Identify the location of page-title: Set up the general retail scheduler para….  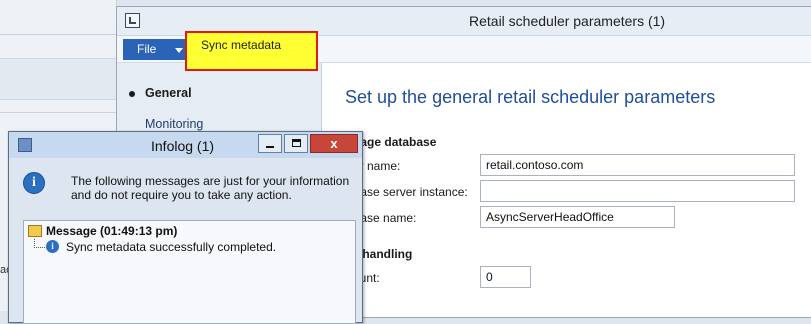
(530, 97).